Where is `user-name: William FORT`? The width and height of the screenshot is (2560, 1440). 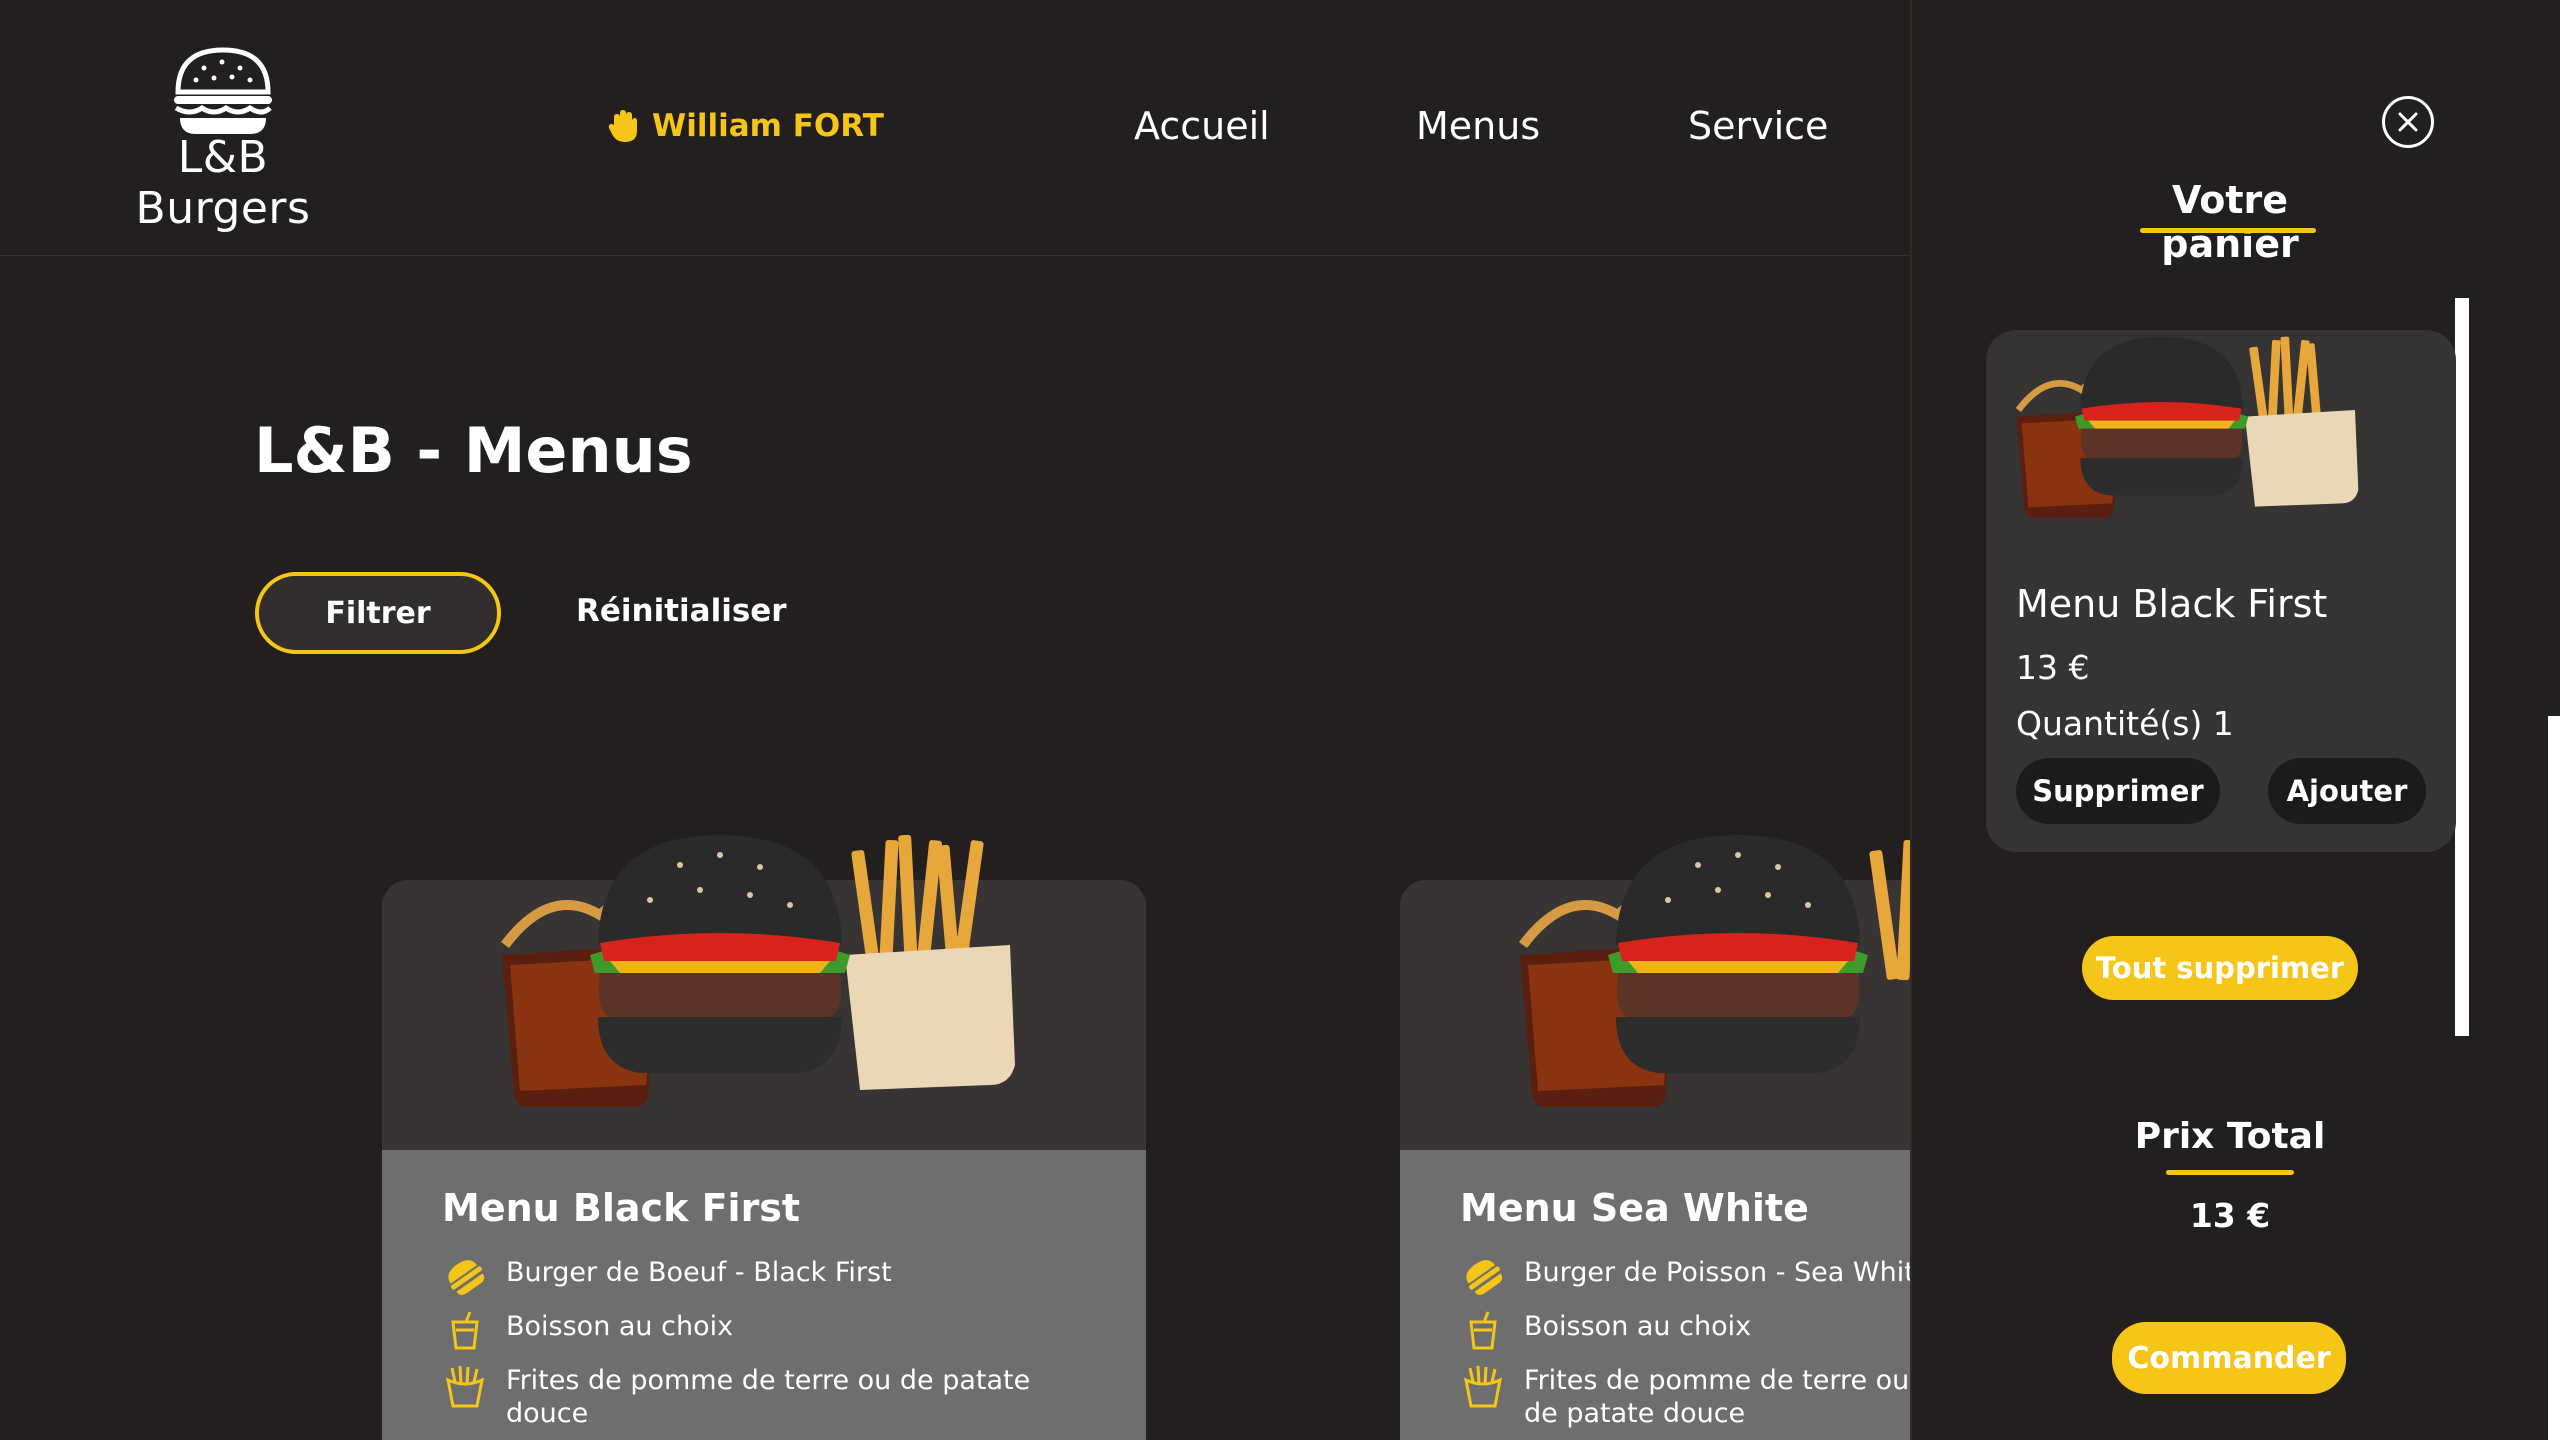 user-name: William FORT is located at coordinates (768, 126).